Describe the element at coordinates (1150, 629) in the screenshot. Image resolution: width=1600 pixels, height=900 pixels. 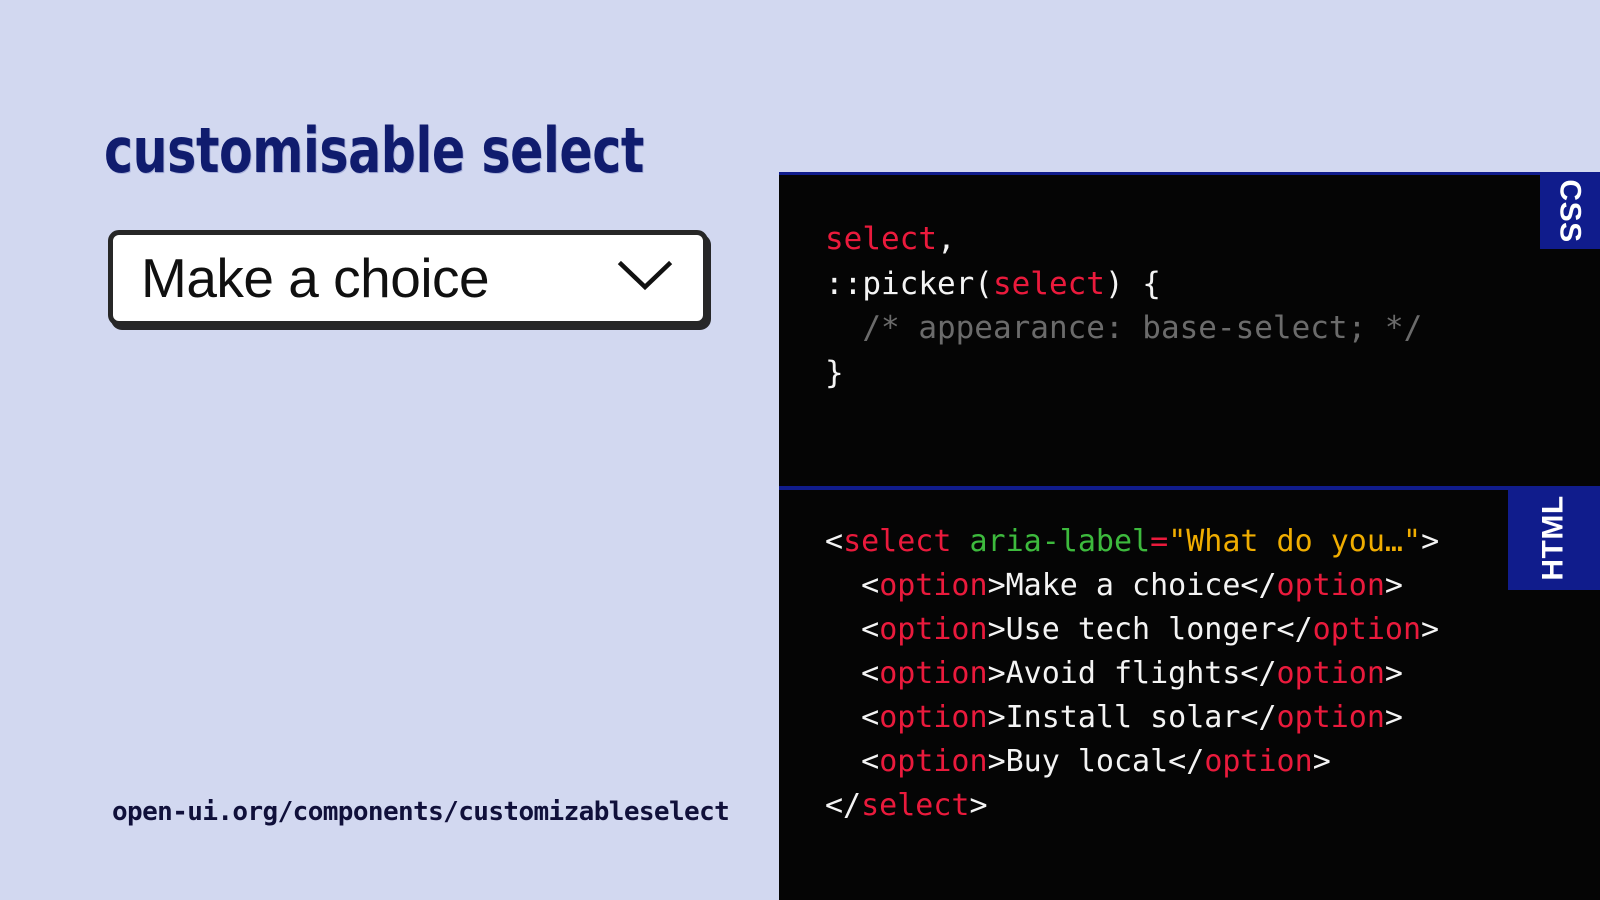
I see `code-token: >Use tech longer</` at that location.